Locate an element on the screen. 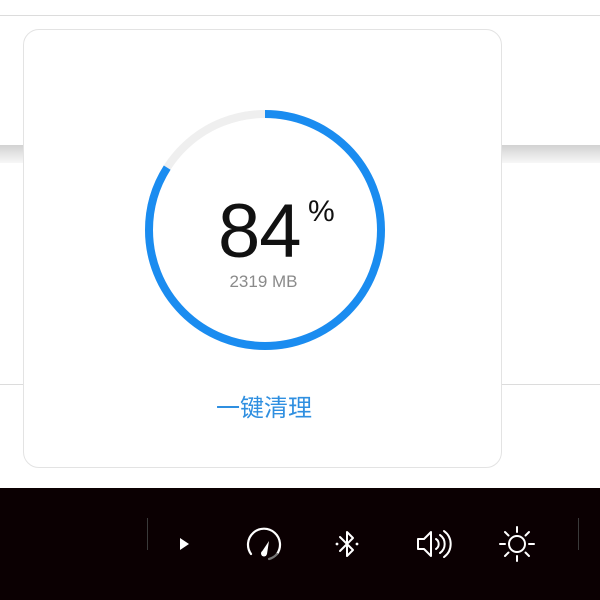  play-icon is located at coordinates (184, 544).